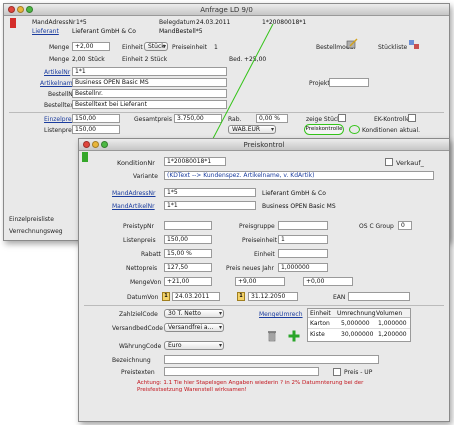 The image size is (454, 425). What do you see at coordinates (188, 281) in the screenshot?
I see `mengevon-field: +21,00` at bounding box center [188, 281].